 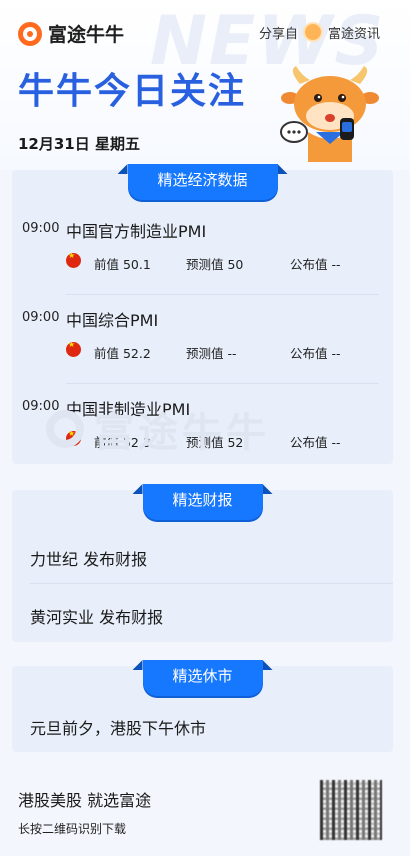 What do you see at coordinates (65, 429) in the screenshot?
I see `watermark-logo-icon` at bounding box center [65, 429].